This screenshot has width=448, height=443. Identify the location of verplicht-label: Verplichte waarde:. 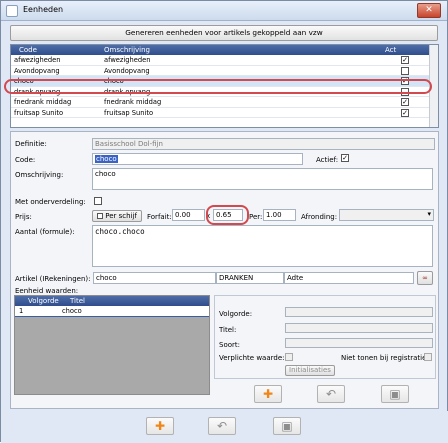
(252, 358).